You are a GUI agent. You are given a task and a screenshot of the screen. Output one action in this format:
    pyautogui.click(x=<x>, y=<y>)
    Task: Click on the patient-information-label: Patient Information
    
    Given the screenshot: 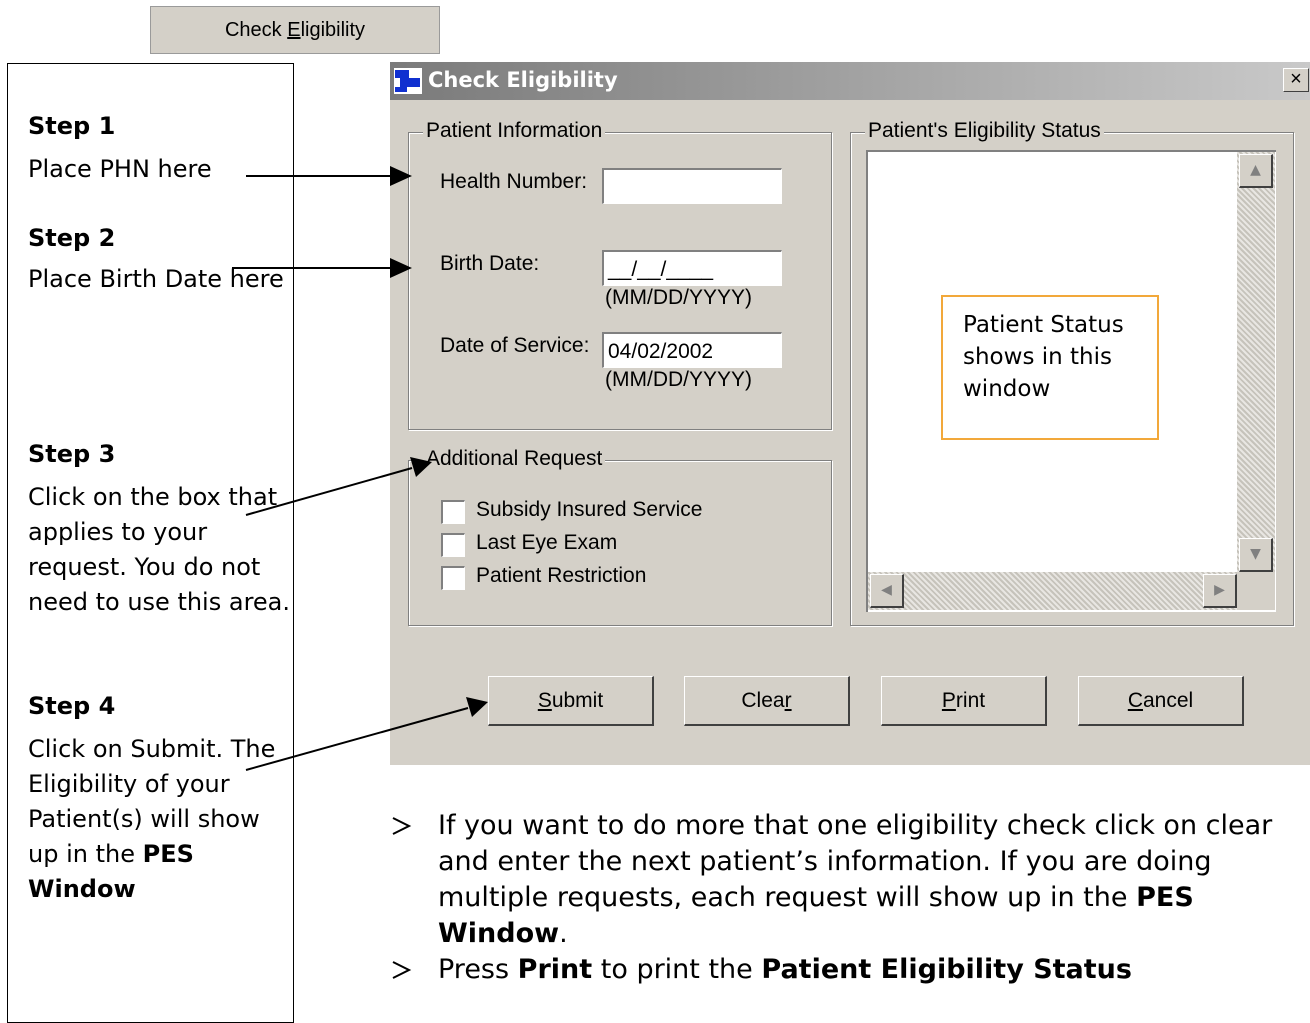 What is the action you would take?
    pyautogui.click(x=514, y=131)
    